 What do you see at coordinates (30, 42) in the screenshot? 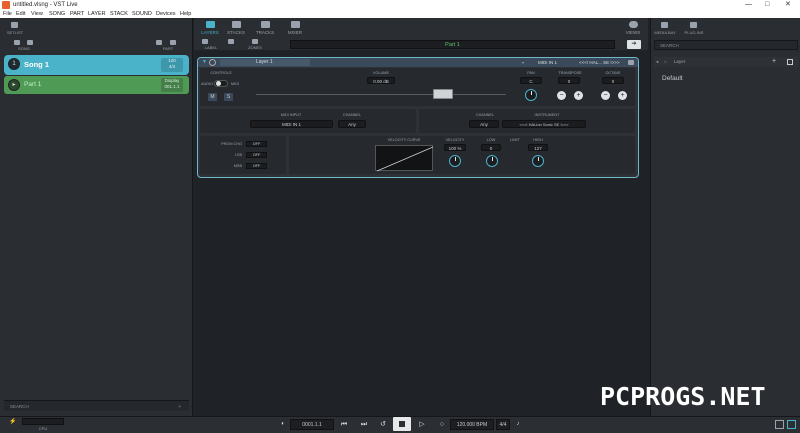
I see `remove-song-icon` at bounding box center [30, 42].